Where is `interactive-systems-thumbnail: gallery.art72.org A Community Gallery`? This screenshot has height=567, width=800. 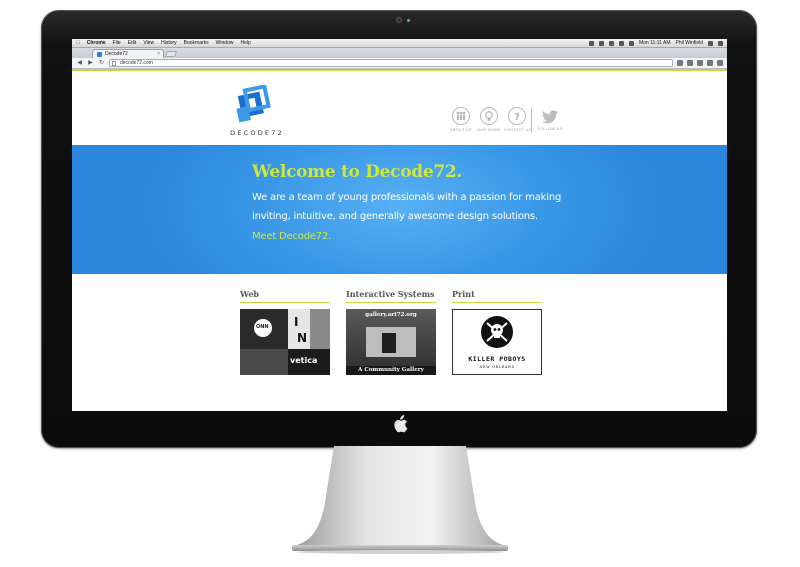
interactive-systems-thumbnail: gallery.art72.org A Community Gallery is located at coordinates (391, 342).